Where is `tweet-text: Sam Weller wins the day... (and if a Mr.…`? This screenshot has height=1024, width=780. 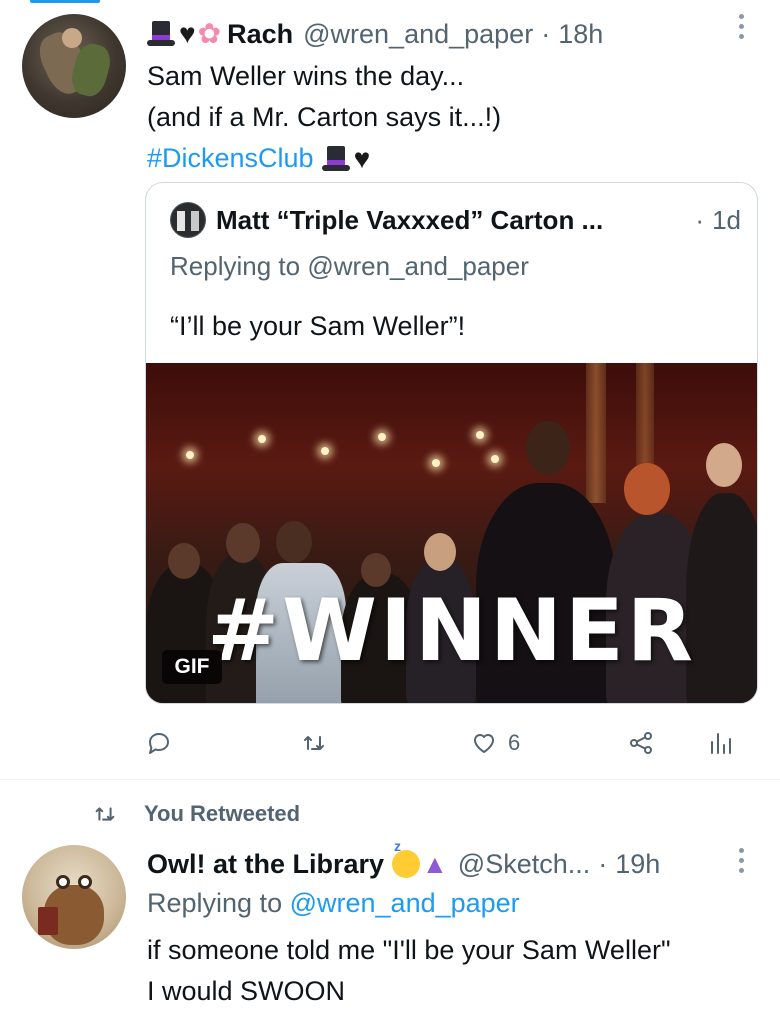 tweet-text: Sam Weller wins the day... (and if a Mr.… is located at coordinates (324, 117).